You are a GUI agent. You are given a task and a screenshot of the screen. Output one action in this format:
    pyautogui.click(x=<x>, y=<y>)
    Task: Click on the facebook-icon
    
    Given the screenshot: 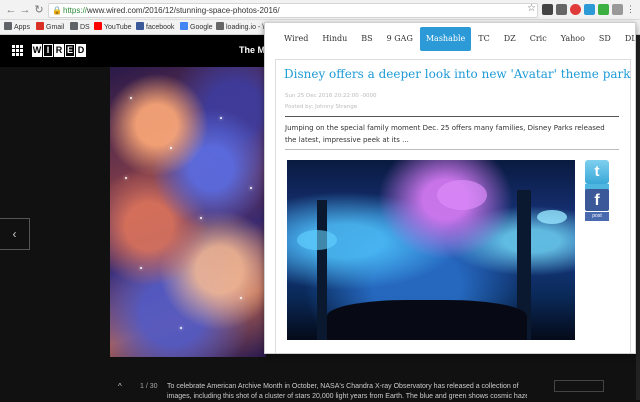 What is the action you would take?
    pyautogui.click(x=140, y=26)
    